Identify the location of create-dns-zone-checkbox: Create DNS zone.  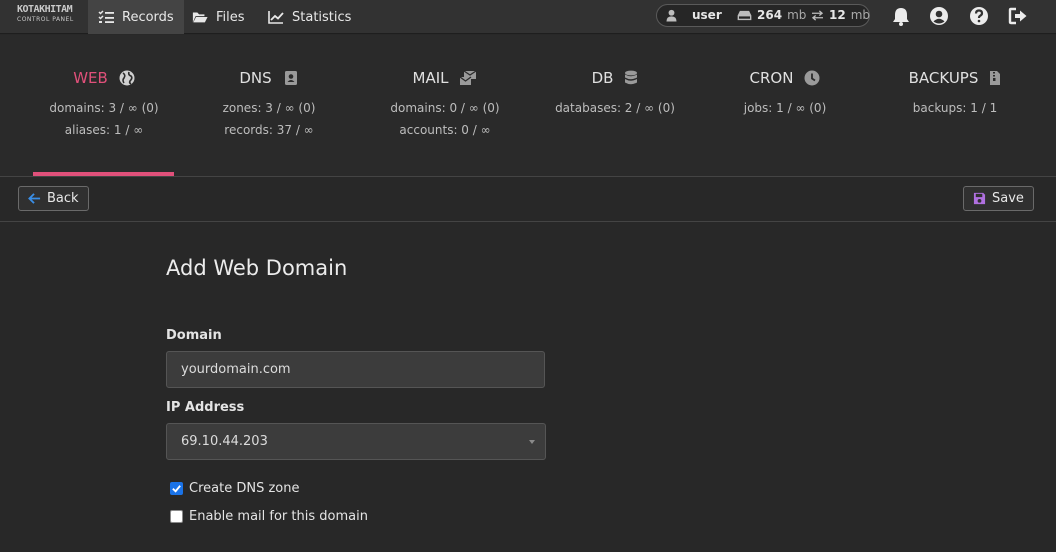
(234, 488).